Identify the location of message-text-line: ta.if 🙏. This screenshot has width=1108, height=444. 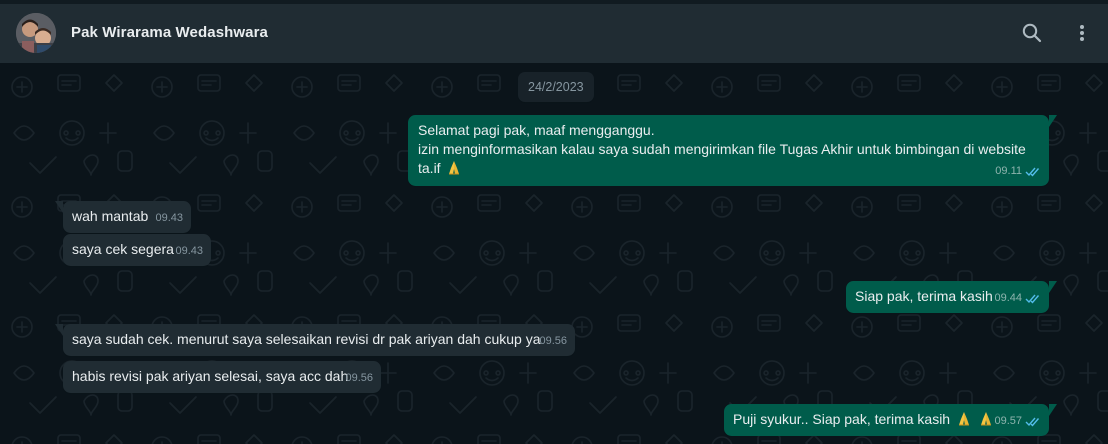
(729, 168).